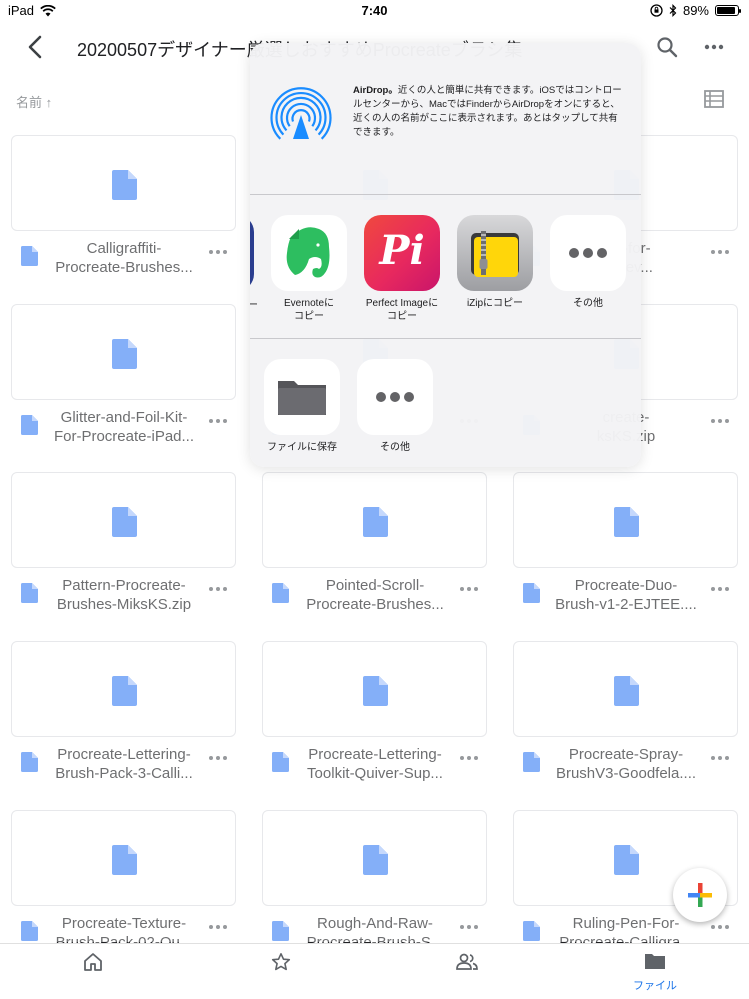 This screenshot has width=749, height=999. Describe the element at coordinates (655, 972) in the screenshot. I see `nav-files: ファイル` at that location.